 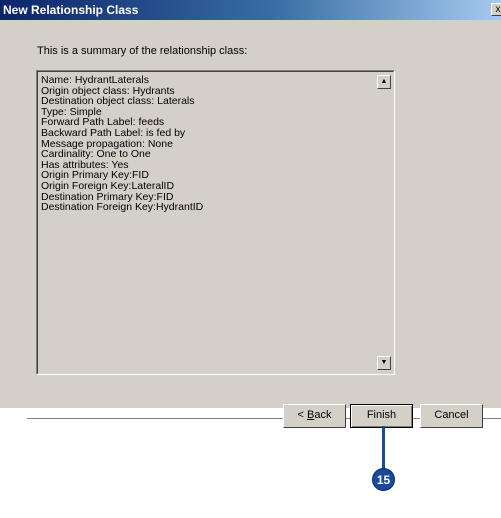 I want to click on back-button: < Back, so click(x=314, y=416).